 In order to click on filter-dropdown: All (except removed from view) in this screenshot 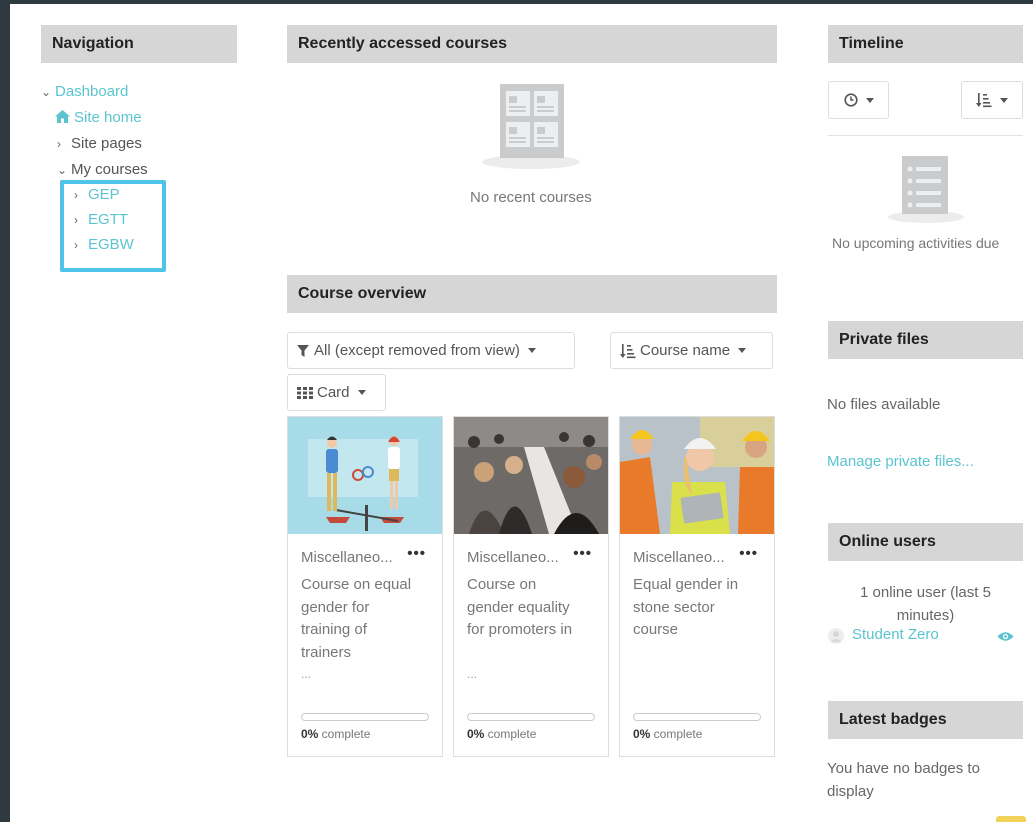, I will do `click(431, 350)`.